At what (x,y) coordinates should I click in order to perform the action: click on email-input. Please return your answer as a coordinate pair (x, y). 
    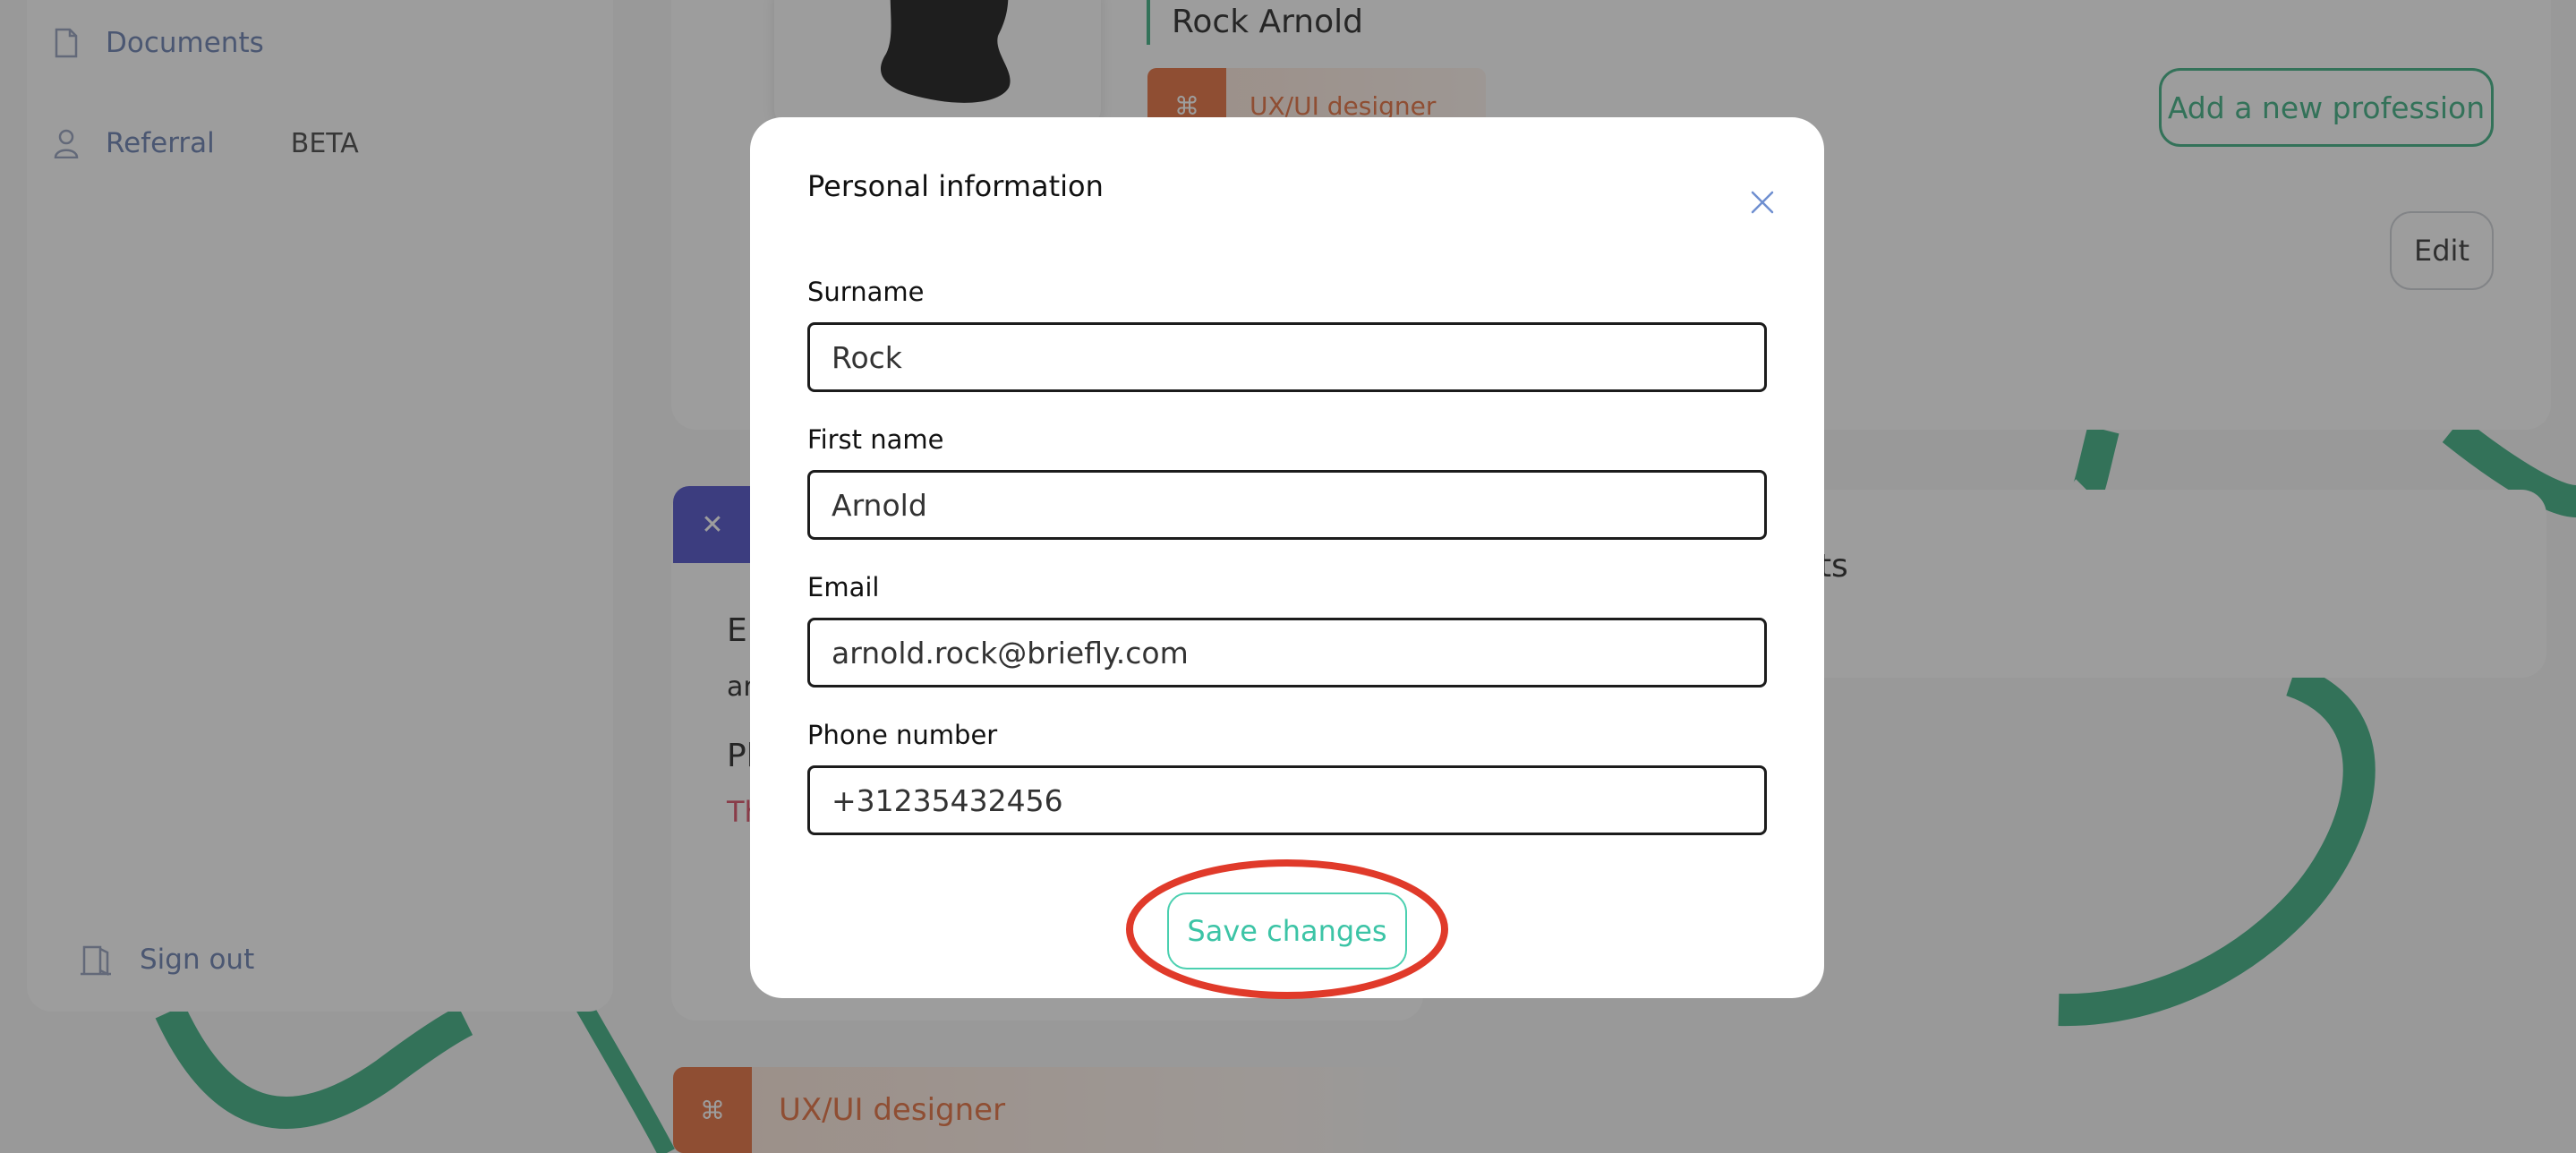
    Looking at the image, I should click on (1287, 653).